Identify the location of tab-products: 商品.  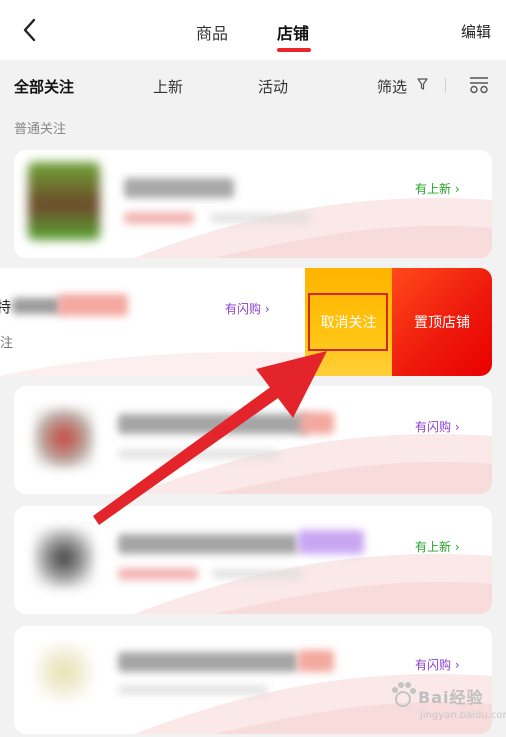
(212, 32).